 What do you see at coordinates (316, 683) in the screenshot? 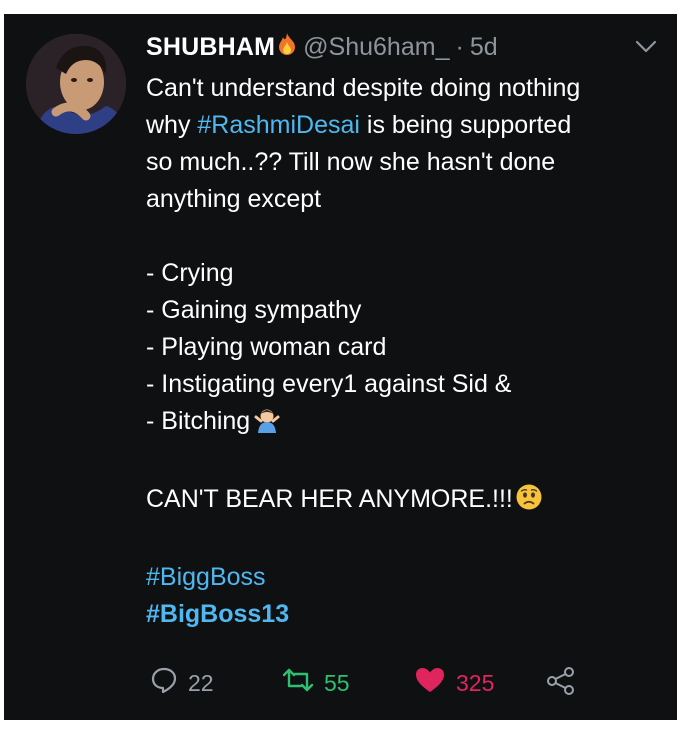
I see `retweet-button: 55` at bounding box center [316, 683].